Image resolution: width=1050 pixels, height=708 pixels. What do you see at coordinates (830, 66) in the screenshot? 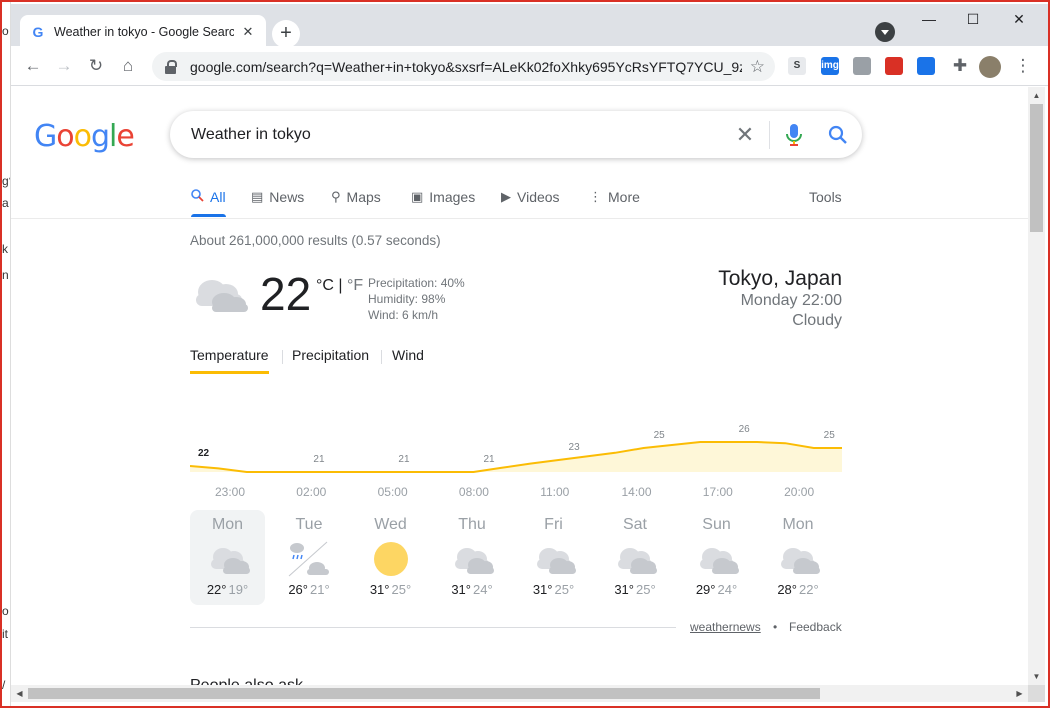
I see `img-extension-icon: img` at bounding box center [830, 66].